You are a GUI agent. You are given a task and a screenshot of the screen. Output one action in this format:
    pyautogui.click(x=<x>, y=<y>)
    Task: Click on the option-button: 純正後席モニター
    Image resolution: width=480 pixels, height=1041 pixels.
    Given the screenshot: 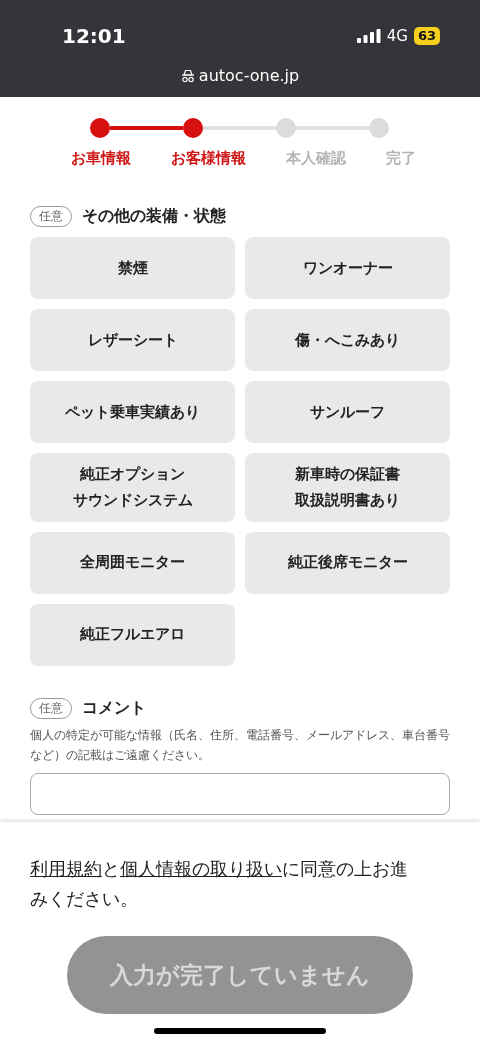 What is the action you would take?
    pyautogui.click(x=347, y=562)
    